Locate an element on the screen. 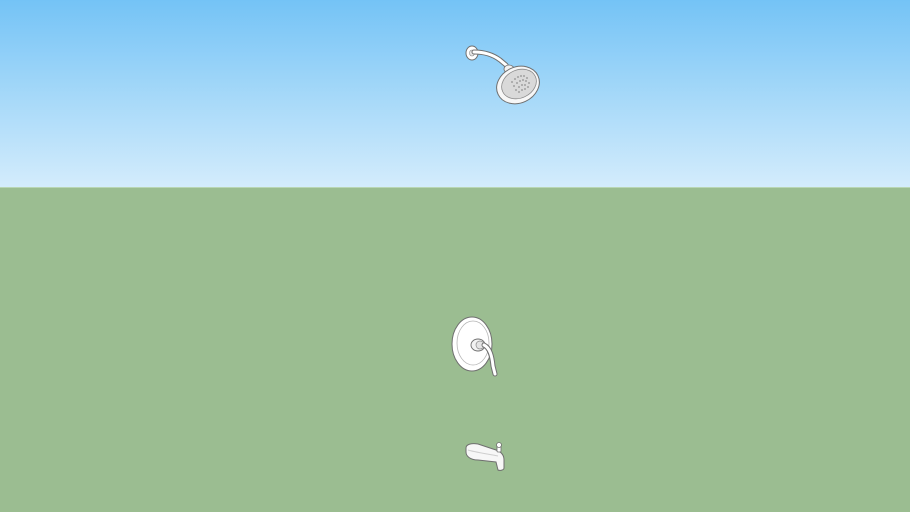  horizon-line is located at coordinates (455, 187).